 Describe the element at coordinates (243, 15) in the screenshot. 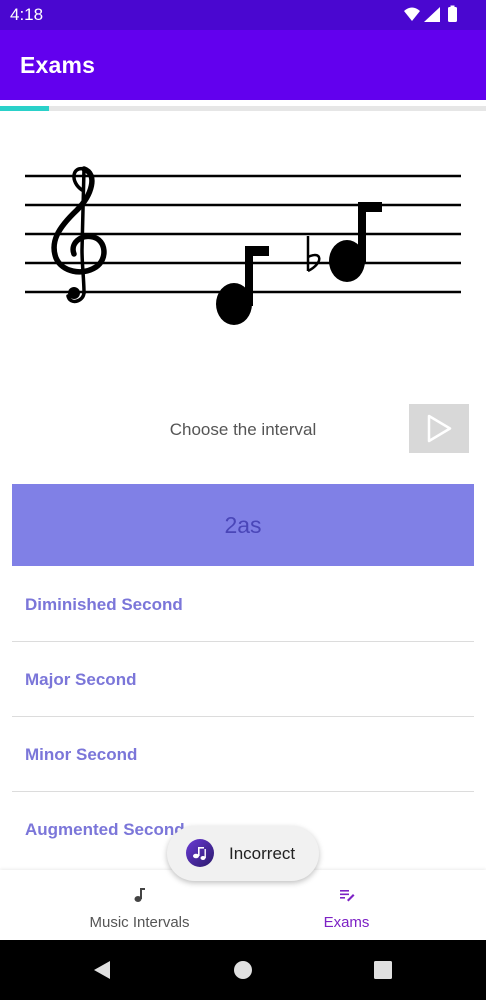

I see `status-bar: 4:18` at that location.